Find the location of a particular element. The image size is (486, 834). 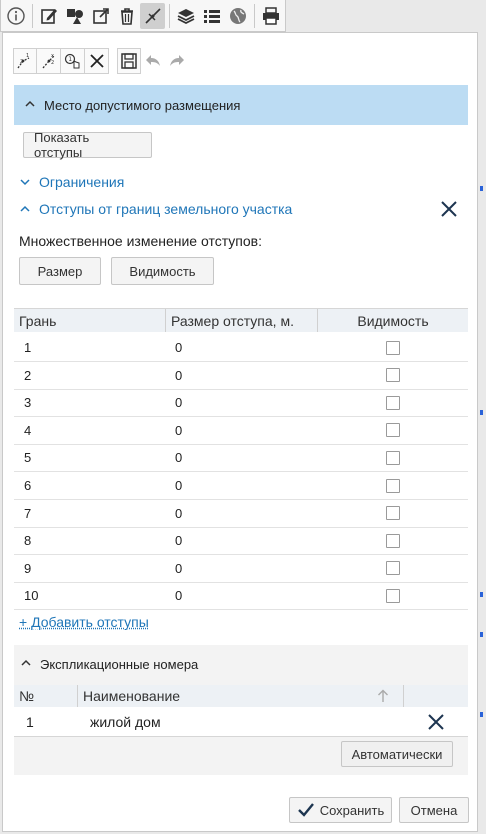

column-header-name: Наименование is located at coordinates (241, 696).